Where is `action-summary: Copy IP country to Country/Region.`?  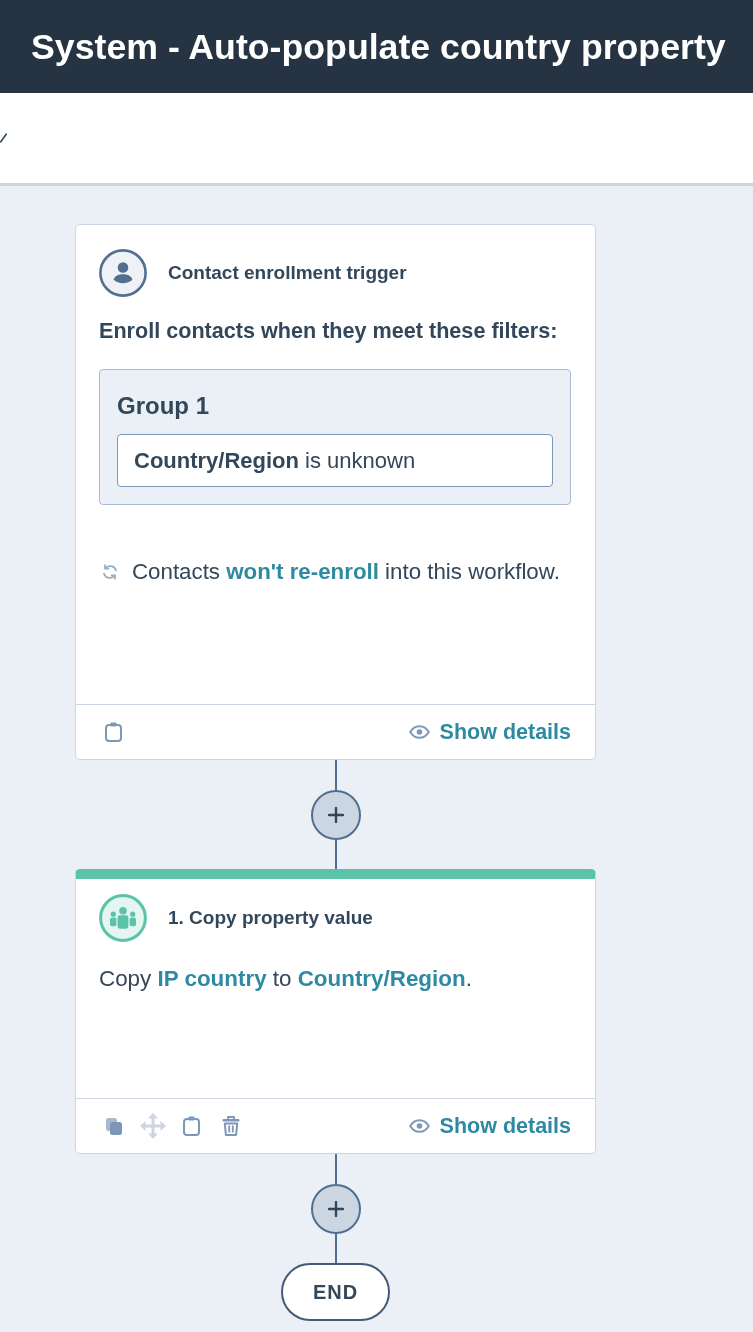 action-summary: Copy IP country to Country/Region. is located at coordinates (286, 979).